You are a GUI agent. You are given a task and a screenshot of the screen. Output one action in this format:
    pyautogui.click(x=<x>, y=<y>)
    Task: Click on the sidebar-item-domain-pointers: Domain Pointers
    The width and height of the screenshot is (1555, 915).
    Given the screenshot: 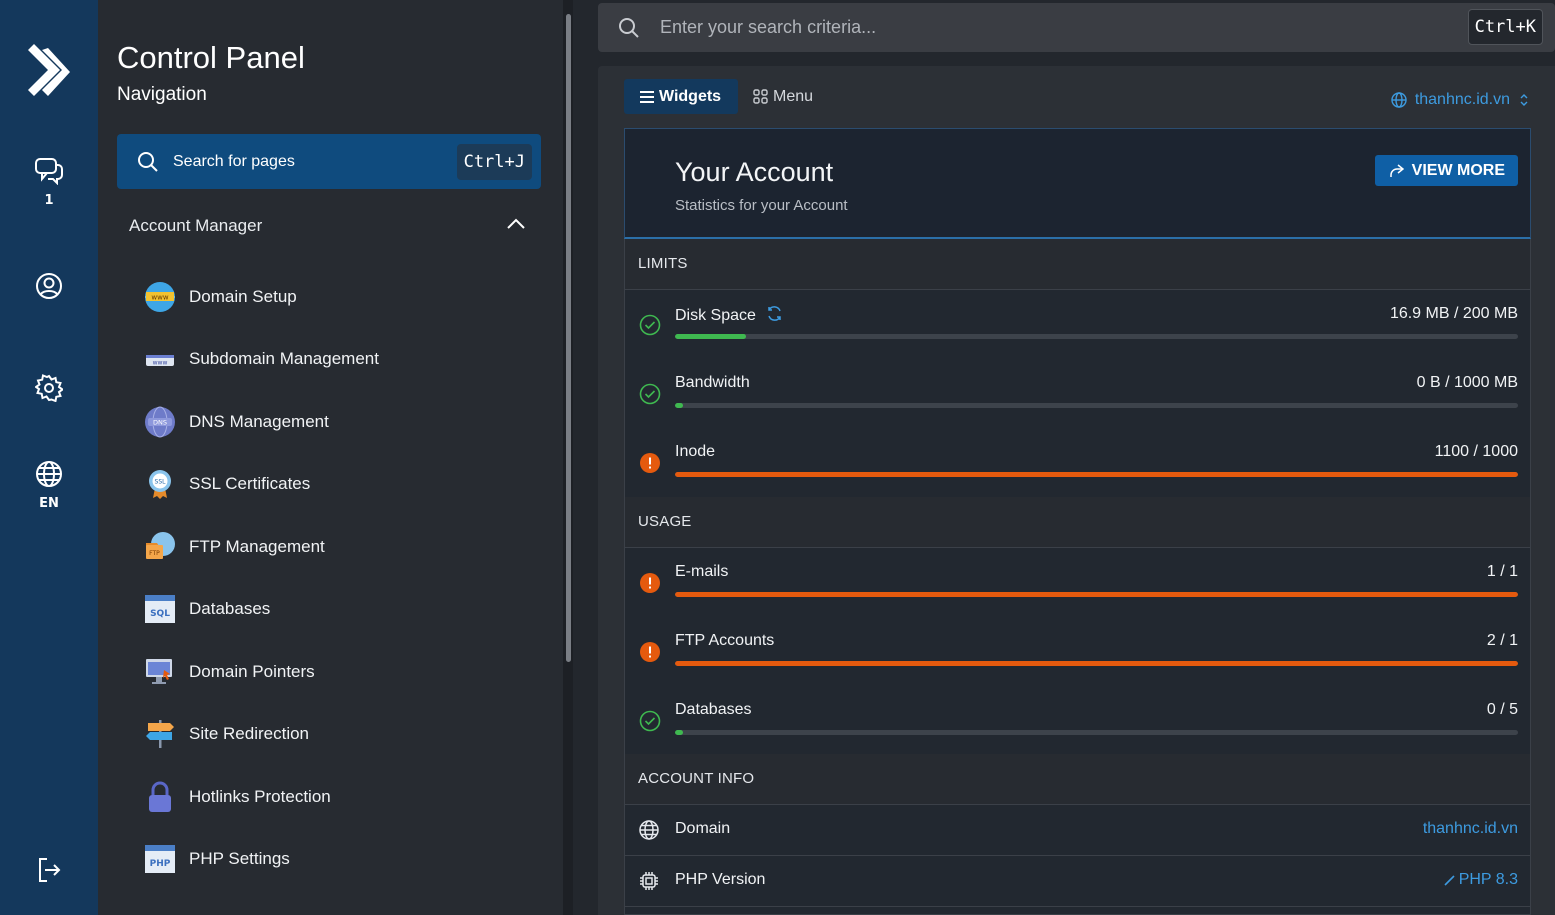 What is the action you would take?
    pyautogui.click(x=229, y=672)
    